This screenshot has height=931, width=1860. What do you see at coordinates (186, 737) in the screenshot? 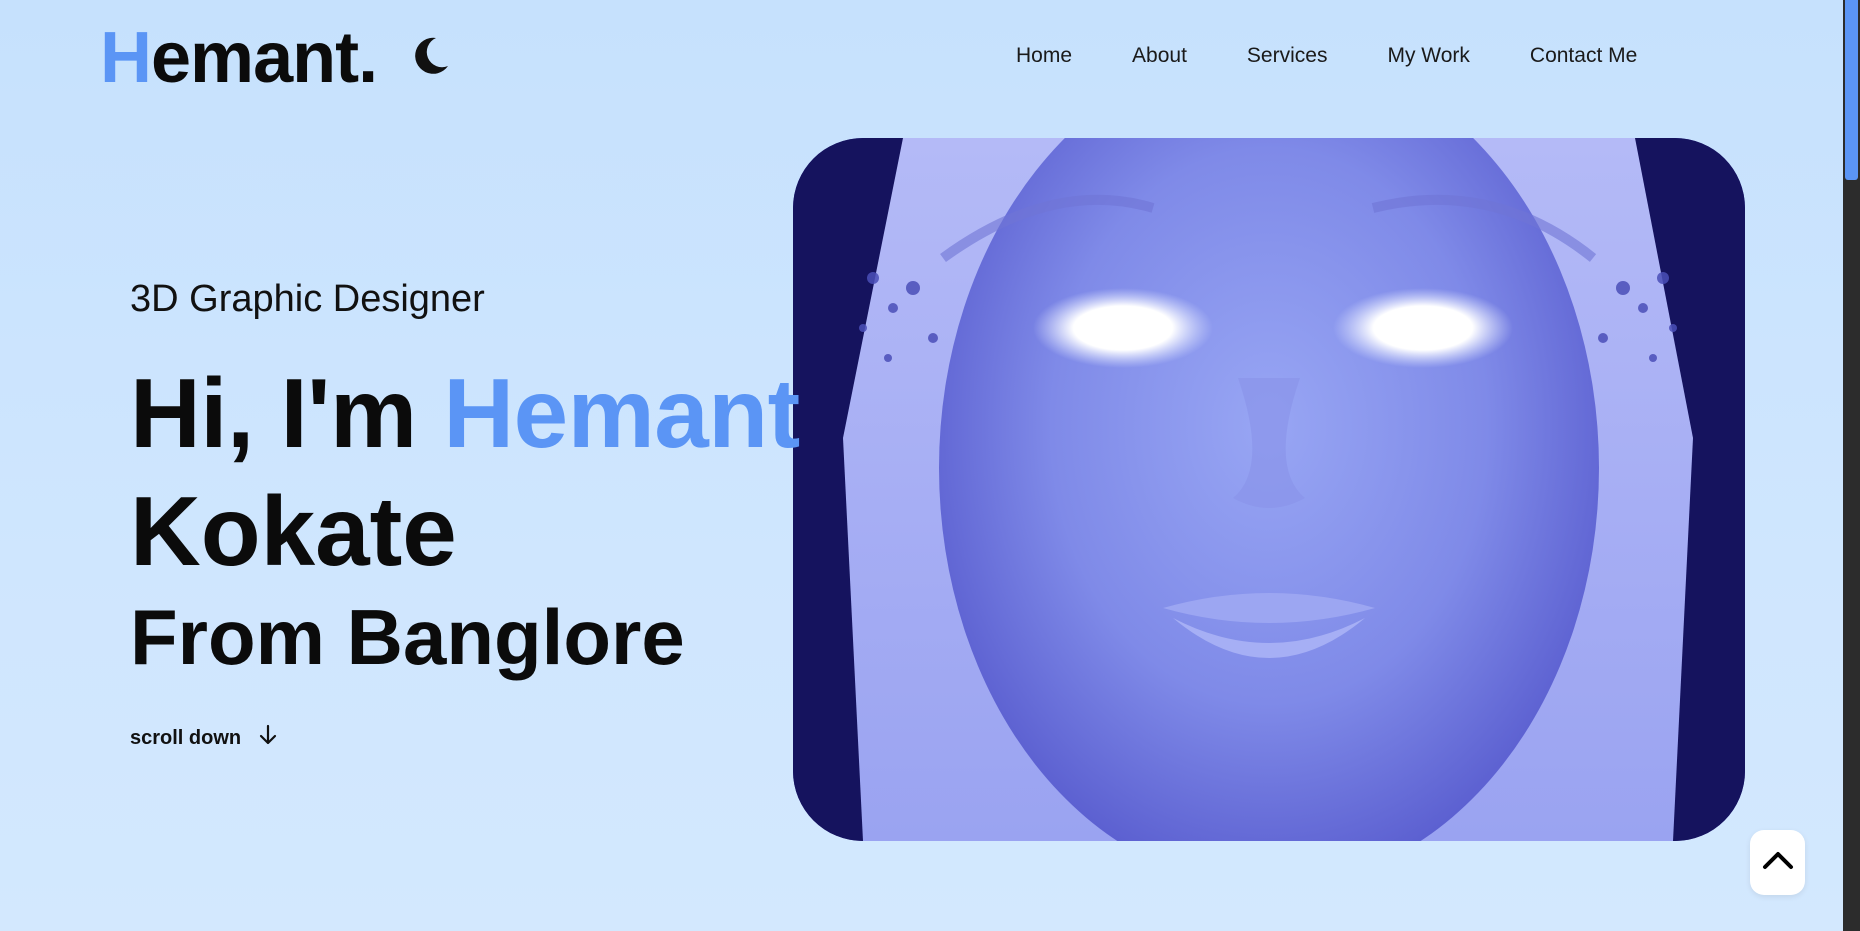
I see `scroll-down-label: scroll down` at bounding box center [186, 737].